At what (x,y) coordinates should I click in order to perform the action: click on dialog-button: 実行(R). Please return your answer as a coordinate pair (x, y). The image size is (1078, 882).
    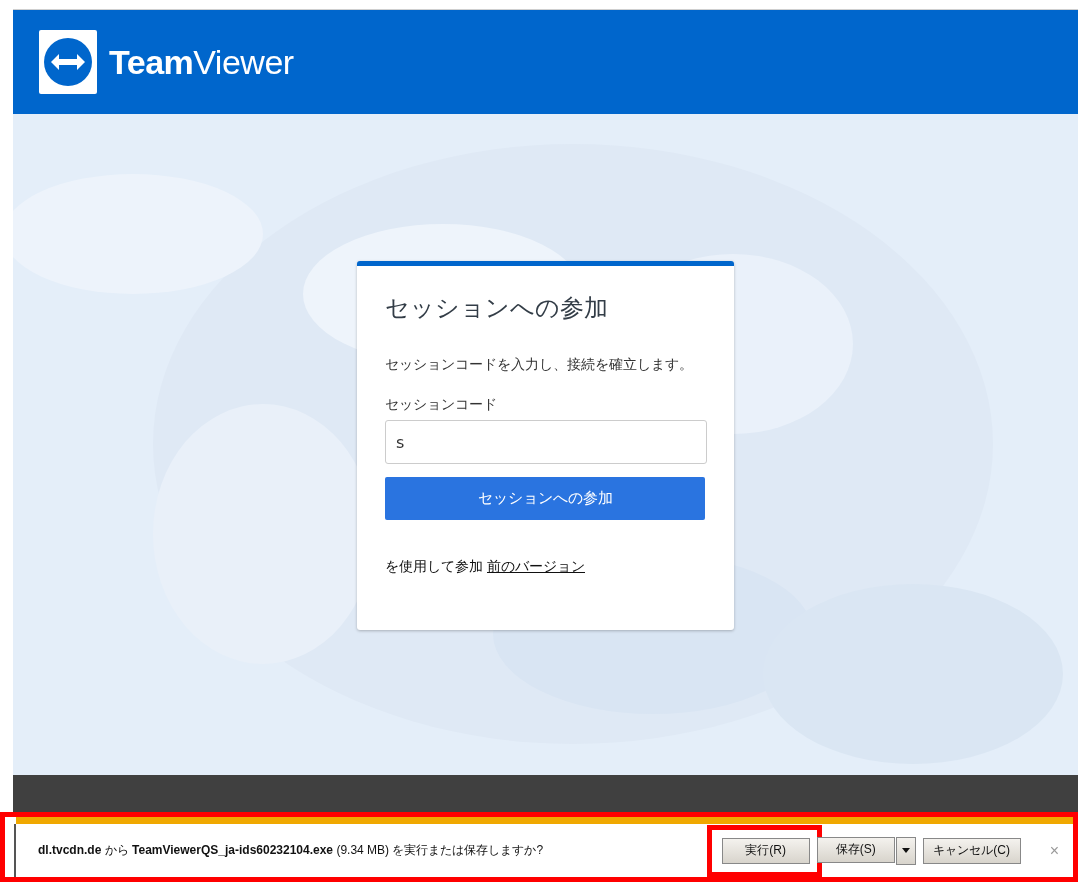
    Looking at the image, I should click on (765, 850).